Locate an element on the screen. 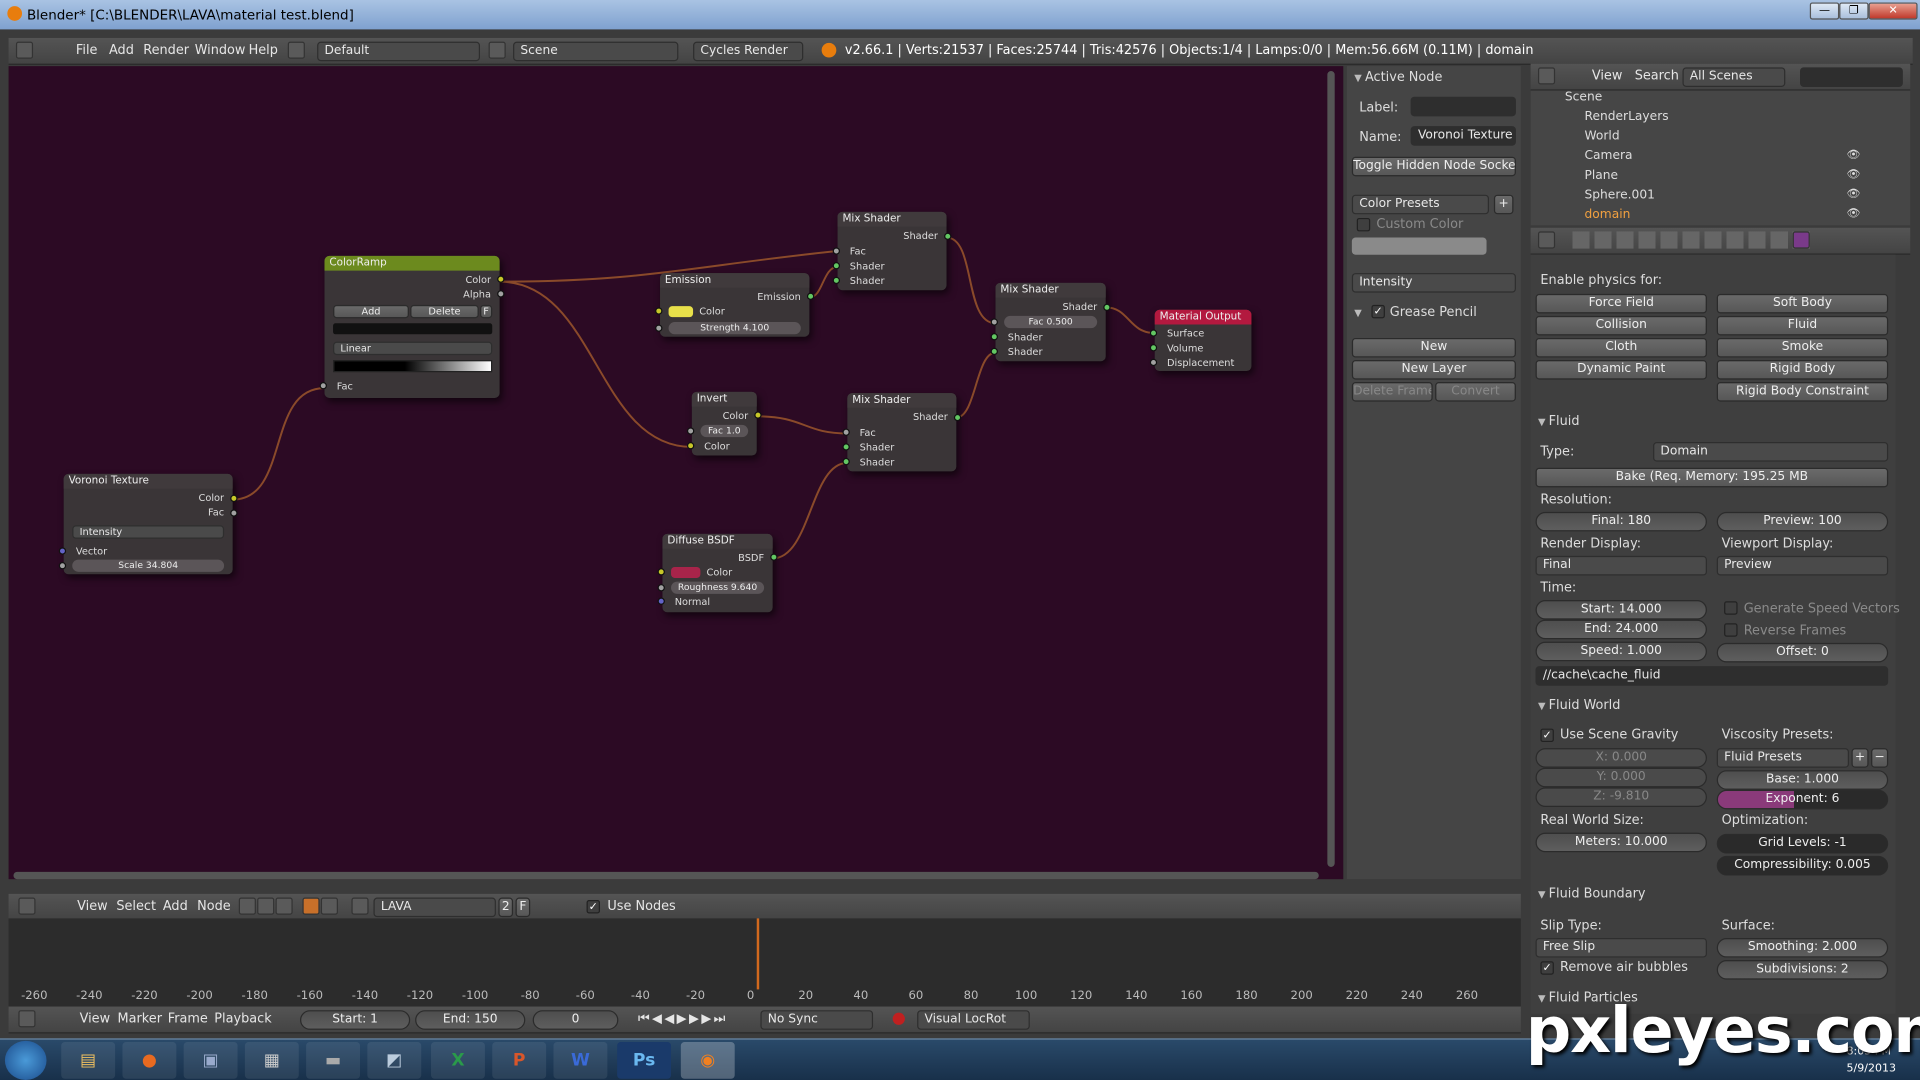 This screenshot has width=1920, height=1080. soft-body-button: Soft Body is located at coordinates (1802, 303).